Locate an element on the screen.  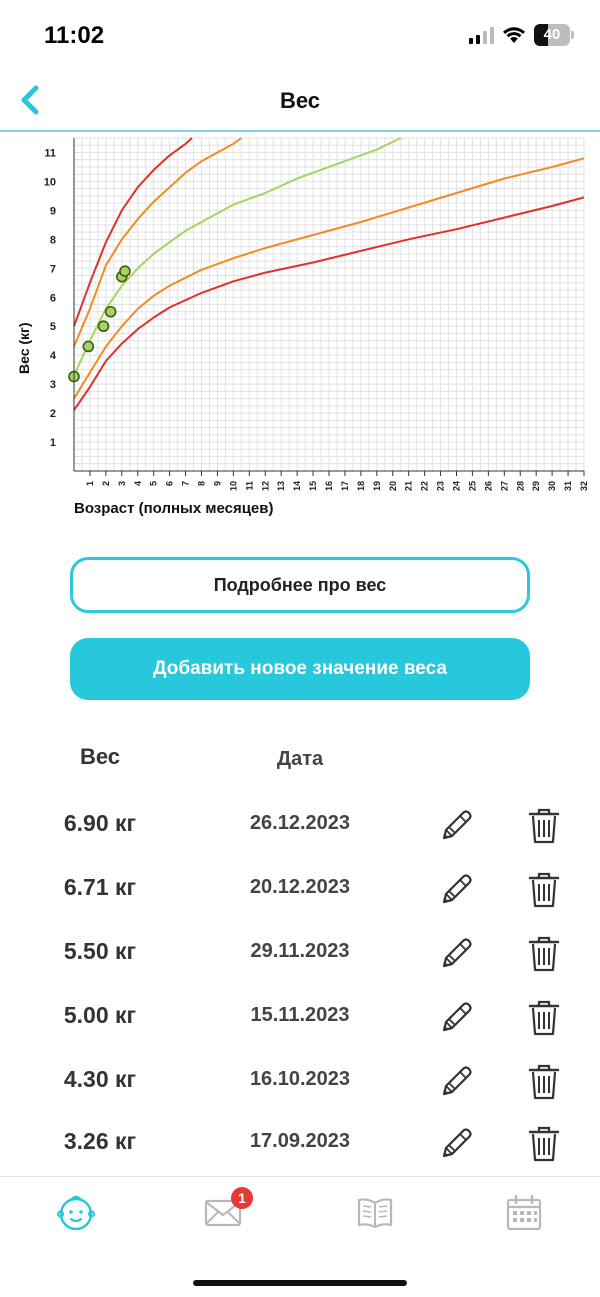
messages-badge: 1 is located at coordinates (242, 1198).